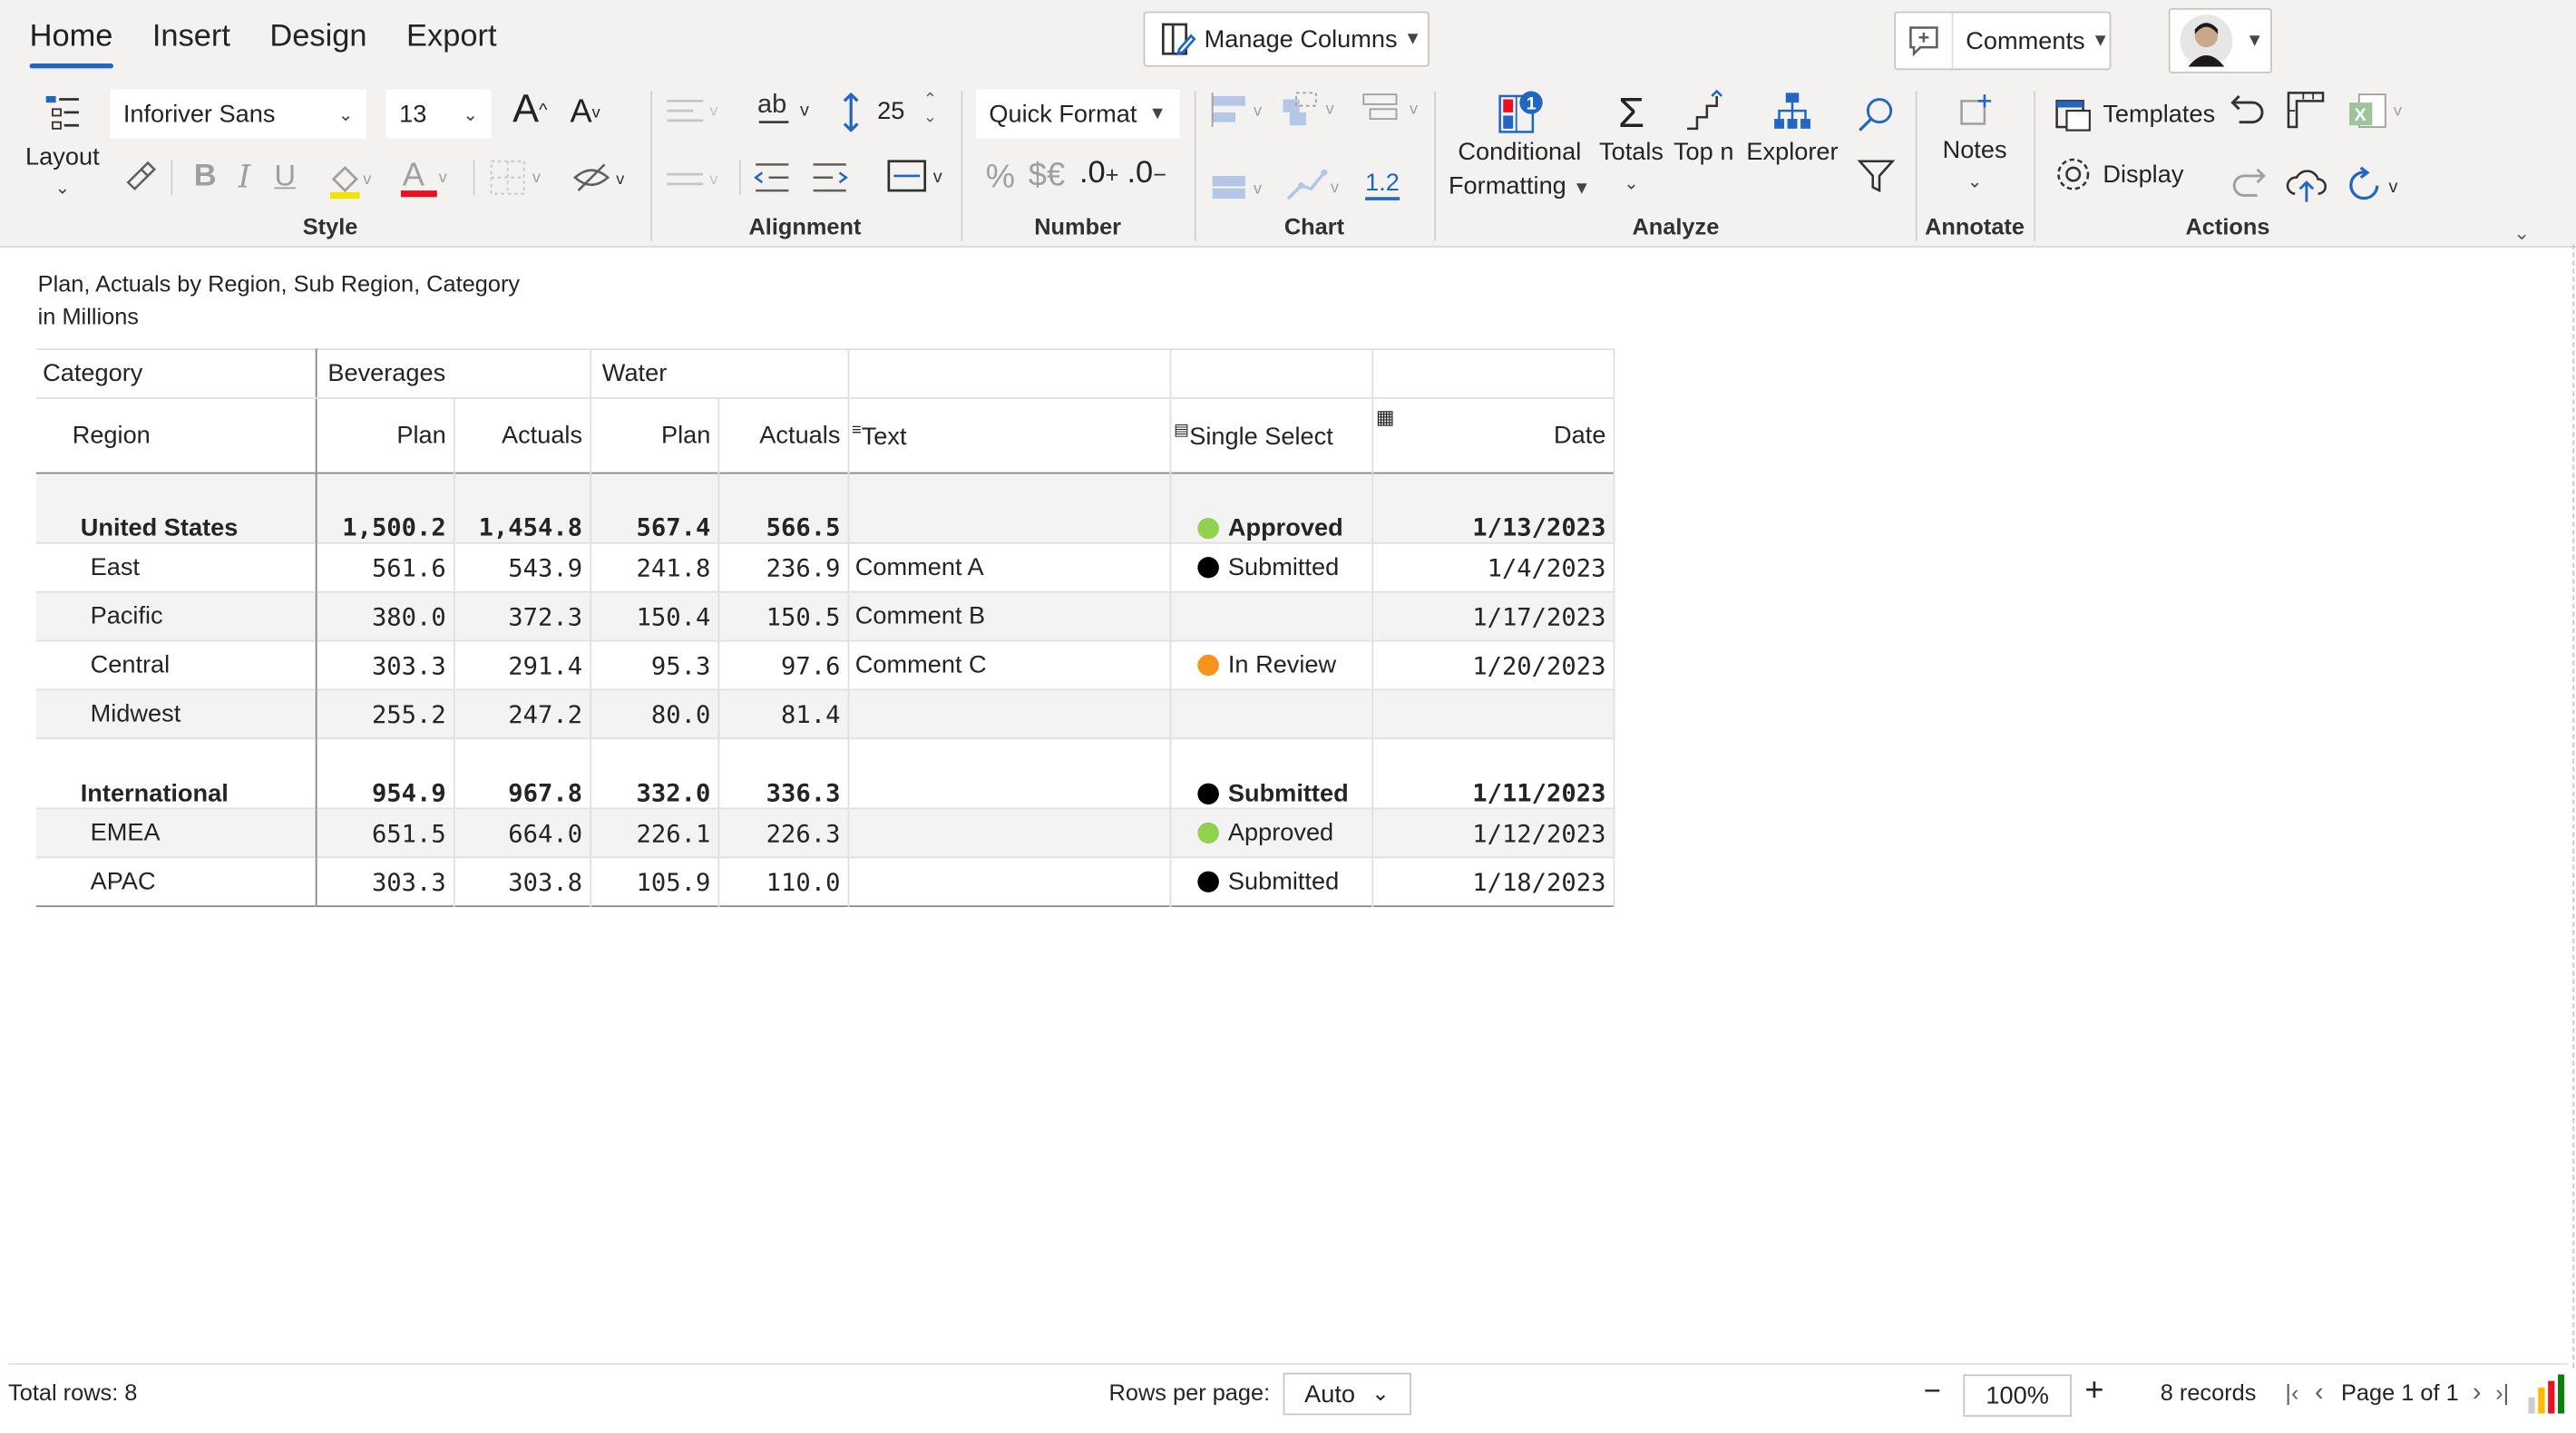 The height and width of the screenshot is (1433, 2576). Describe the element at coordinates (1347, 1394) in the screenshot. I see `rows-per-page-select: Auto ⌄` at that location.